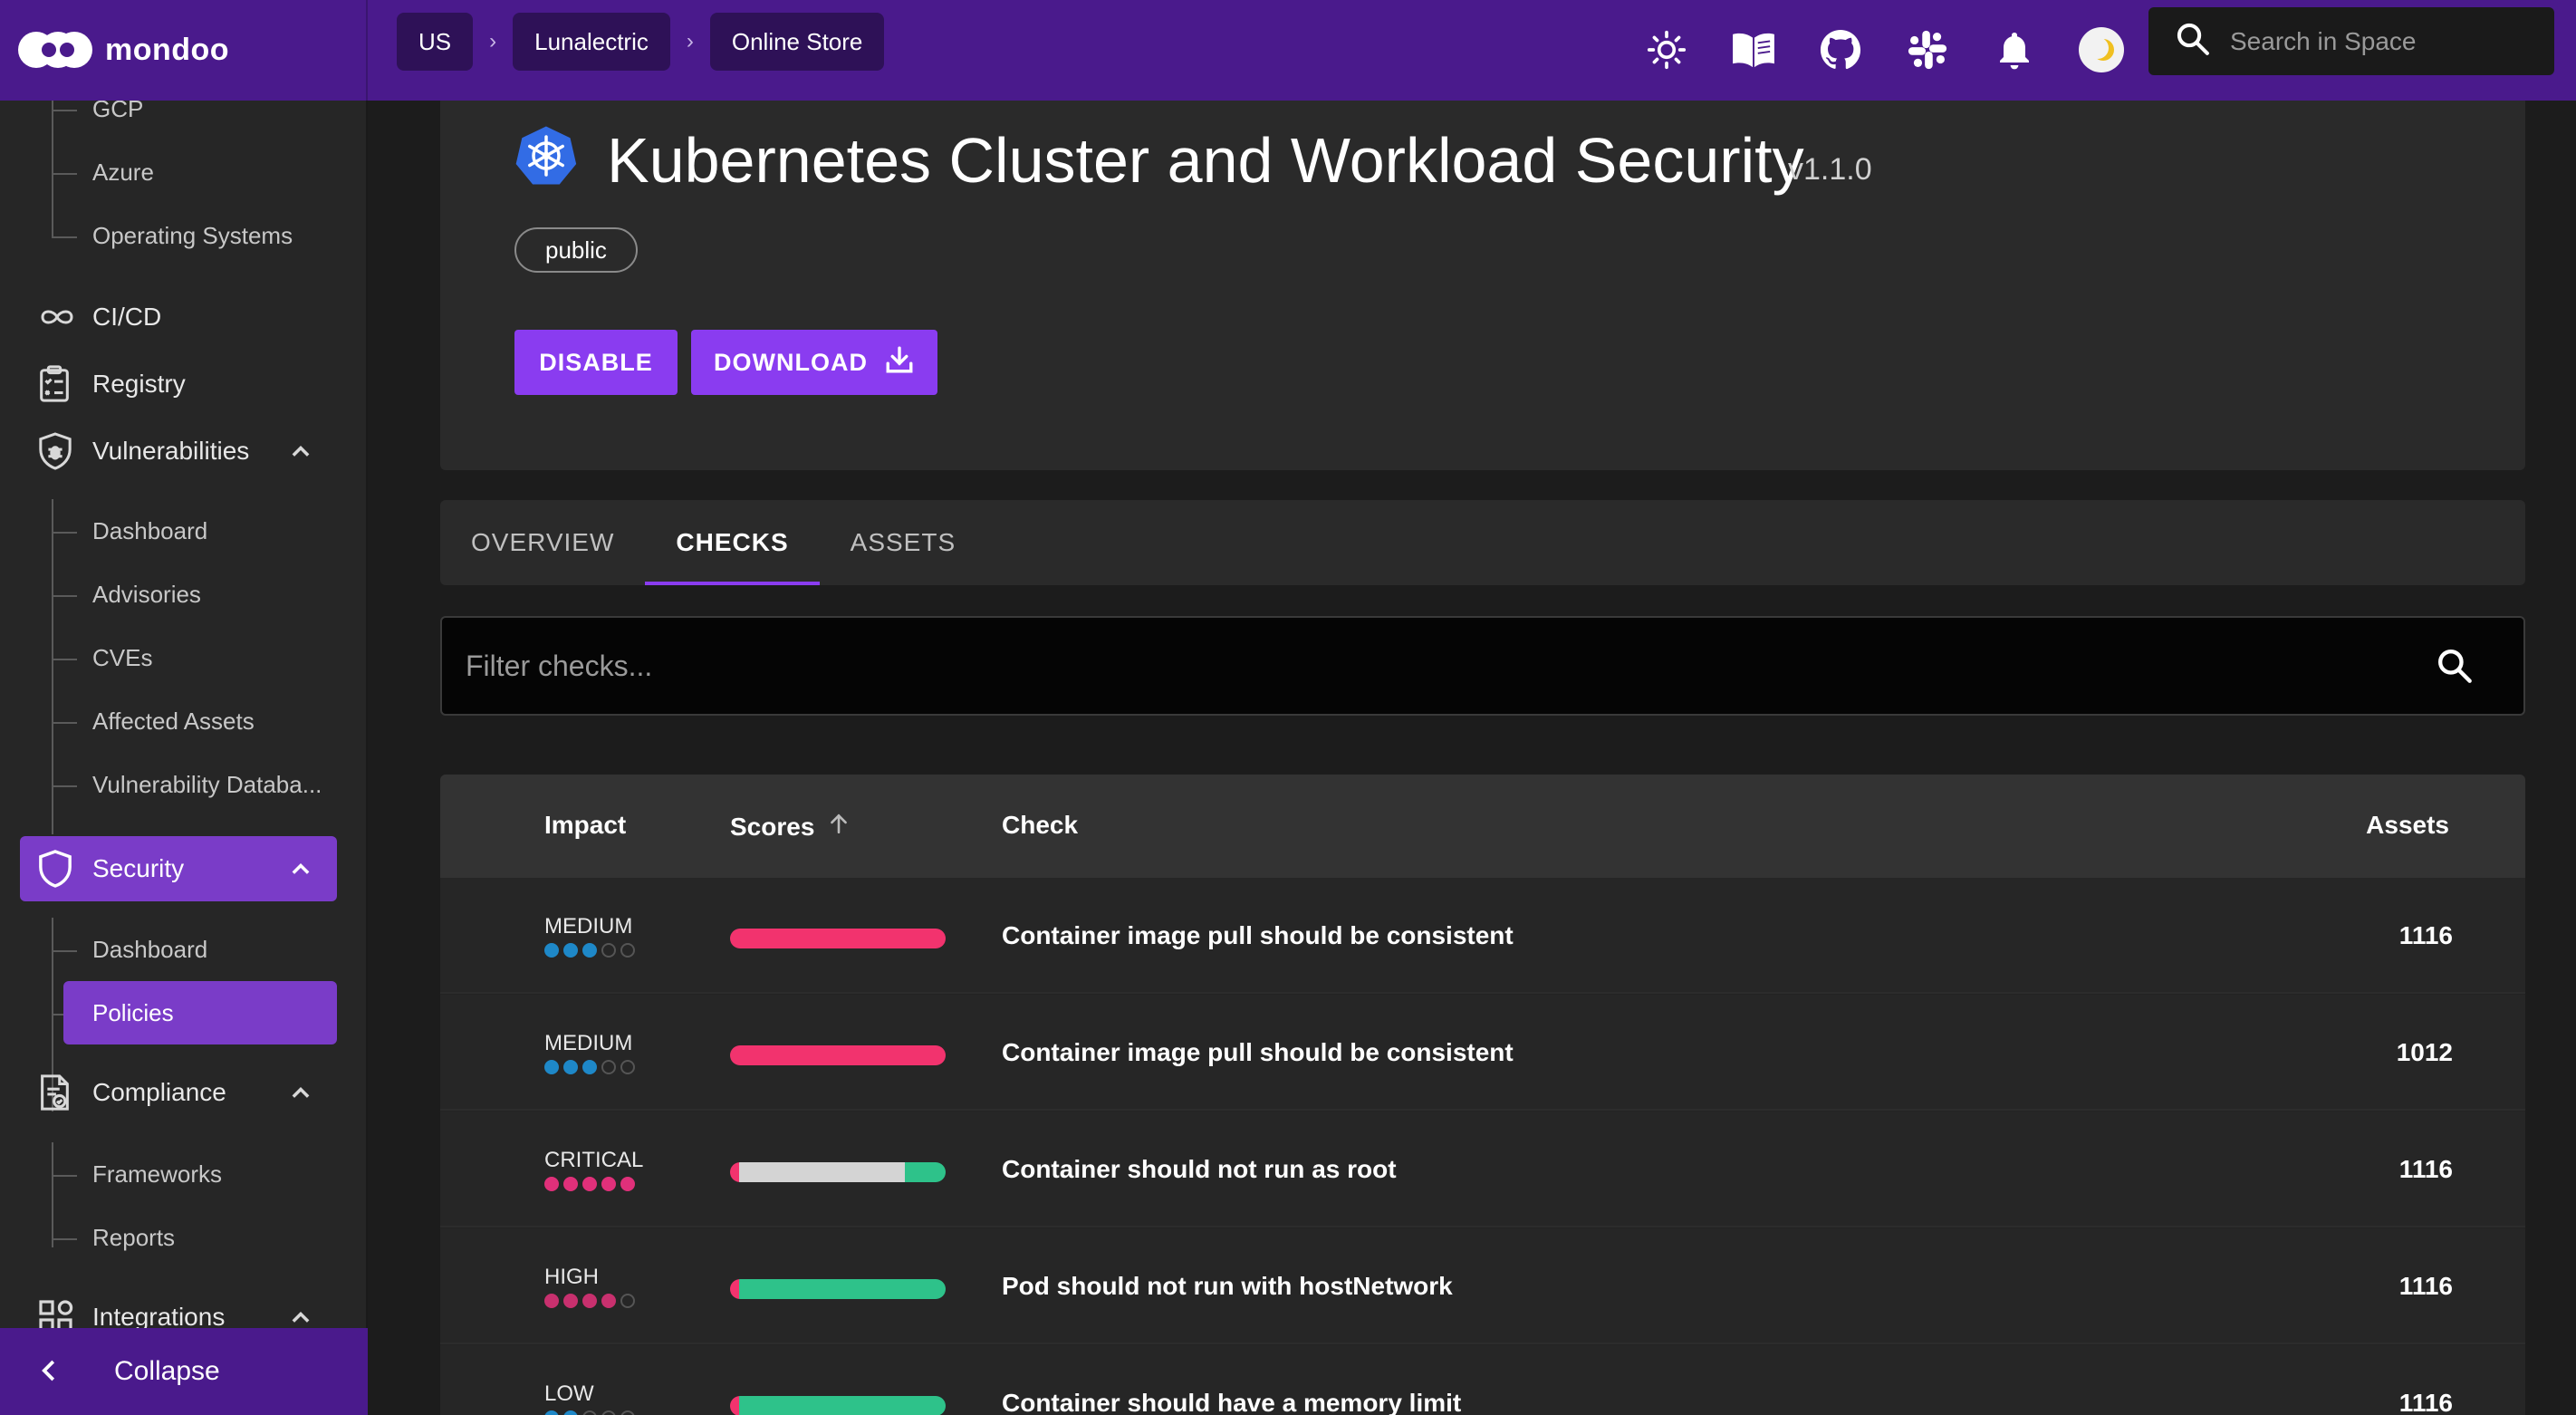 The image size is (2576, 1415). I want to click on column-header-check: Check, so click(1040, 825).